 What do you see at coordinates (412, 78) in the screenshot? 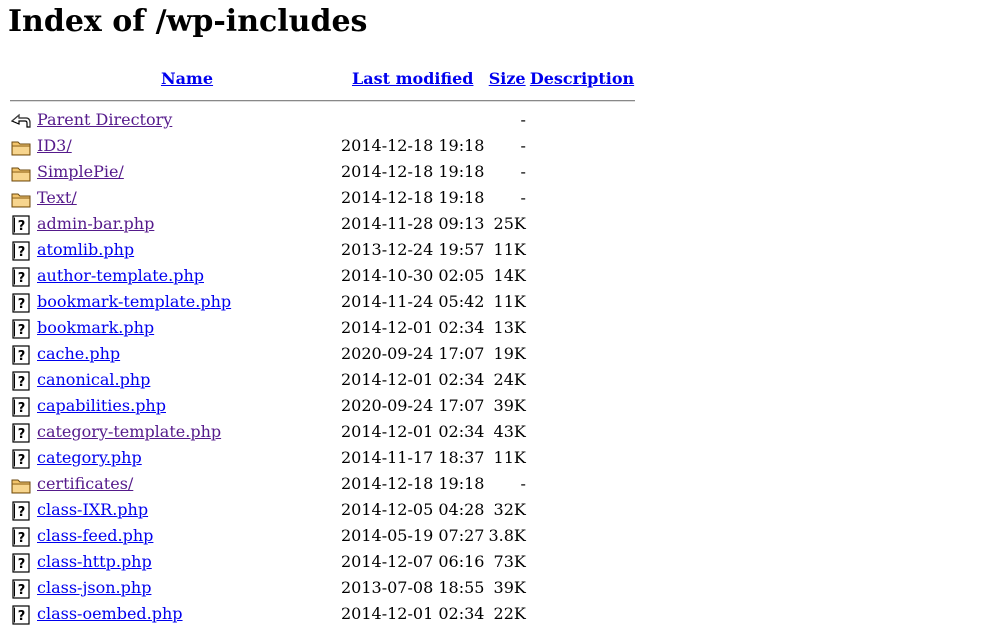
I see `sort-by-last-modified-link: Last modified` at bounding box center [412, 78].